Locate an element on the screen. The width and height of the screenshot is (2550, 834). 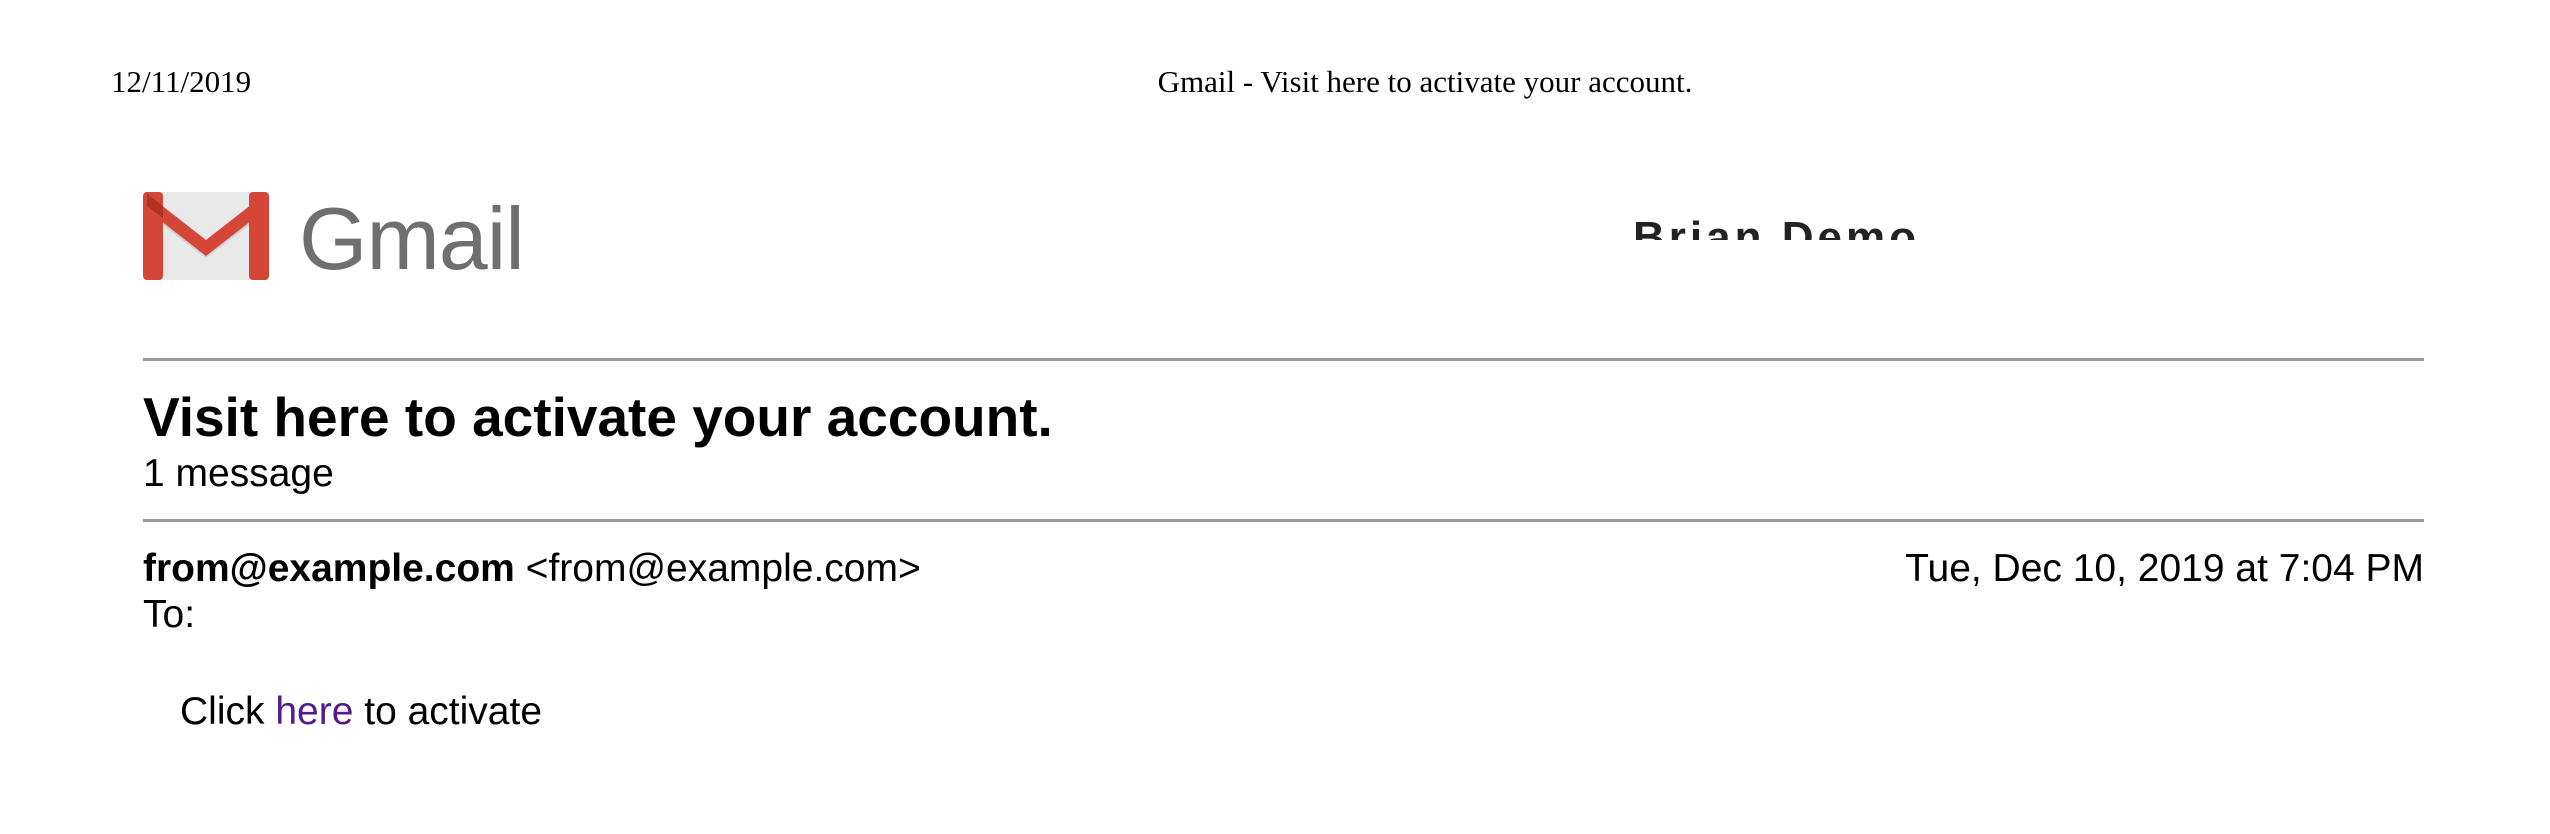
message-divider is located at coordinates (1283, 520).